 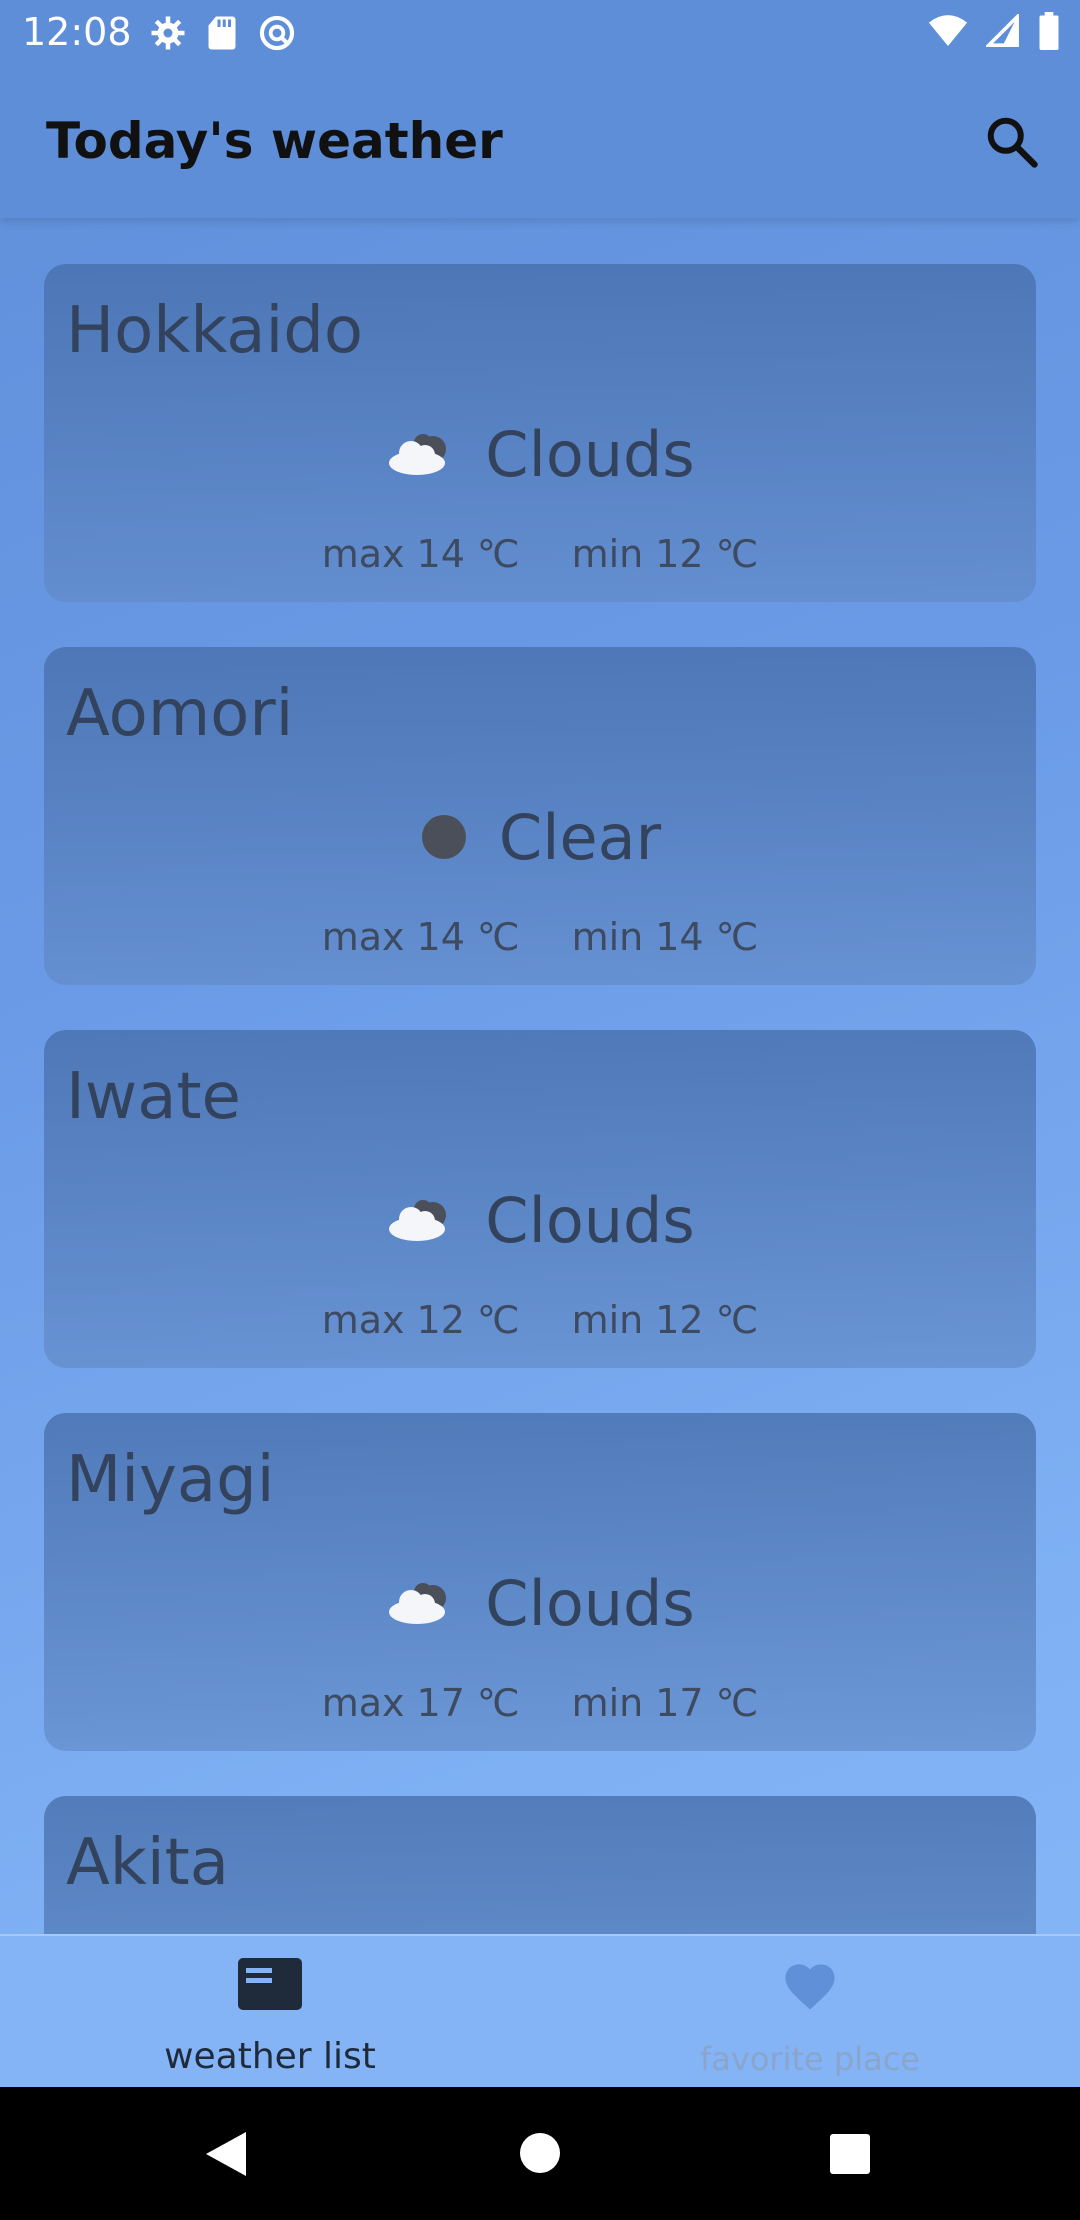 I want to click on signal-icon, so click(x=1002, y=30).